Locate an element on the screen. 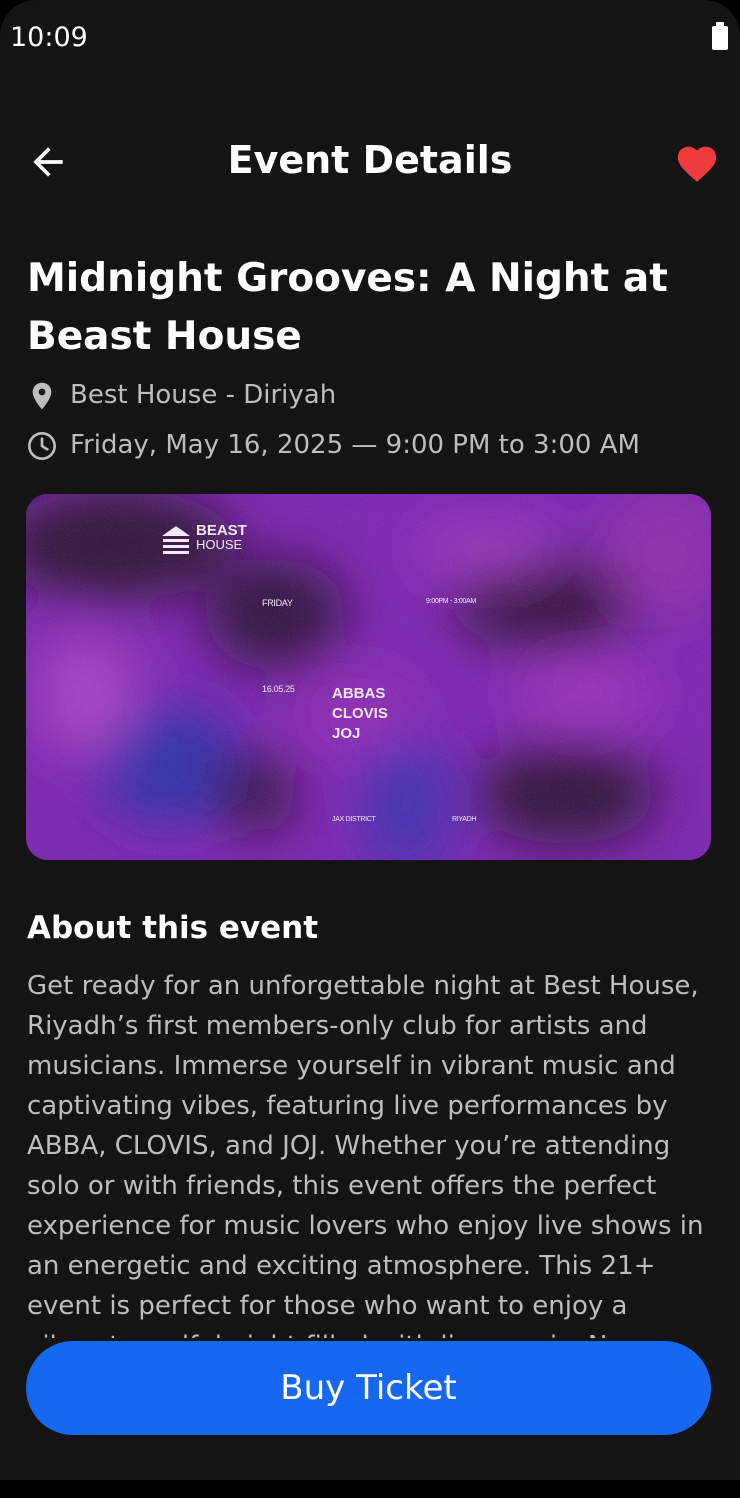 Image resolution: width=740 pixels, height=1498 pixels. poster-artist-3: JOJ is located at coordinates (346, 733).